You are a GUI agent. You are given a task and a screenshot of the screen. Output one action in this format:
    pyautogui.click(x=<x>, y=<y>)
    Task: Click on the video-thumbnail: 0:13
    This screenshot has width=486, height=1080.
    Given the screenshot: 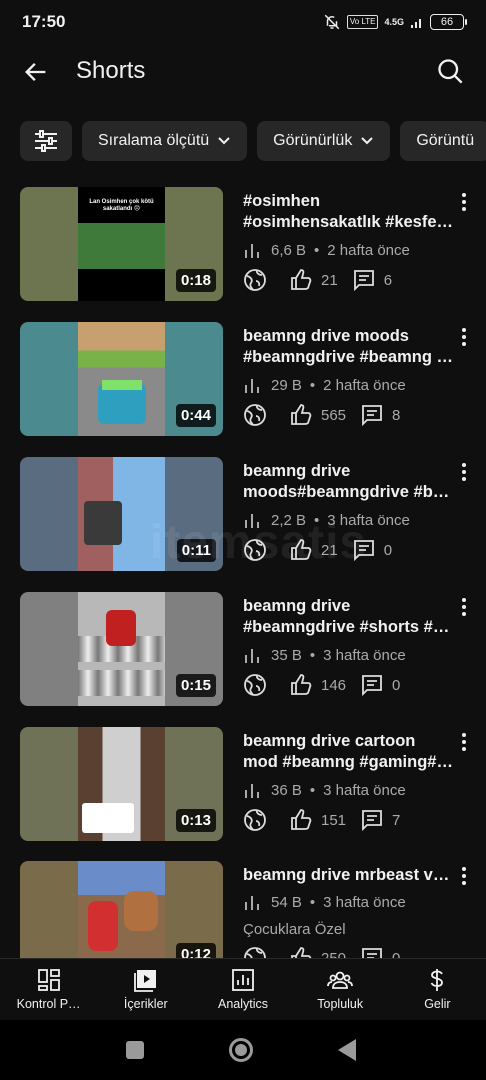 What is the action you would take?
    pyautogui.click(x=121, y=784)
    